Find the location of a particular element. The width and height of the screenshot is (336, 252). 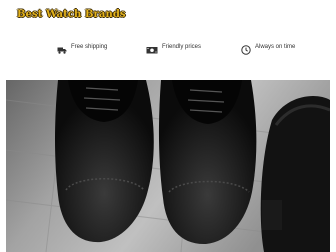

feature-label: Always on time is located at coordinates (275, 47).